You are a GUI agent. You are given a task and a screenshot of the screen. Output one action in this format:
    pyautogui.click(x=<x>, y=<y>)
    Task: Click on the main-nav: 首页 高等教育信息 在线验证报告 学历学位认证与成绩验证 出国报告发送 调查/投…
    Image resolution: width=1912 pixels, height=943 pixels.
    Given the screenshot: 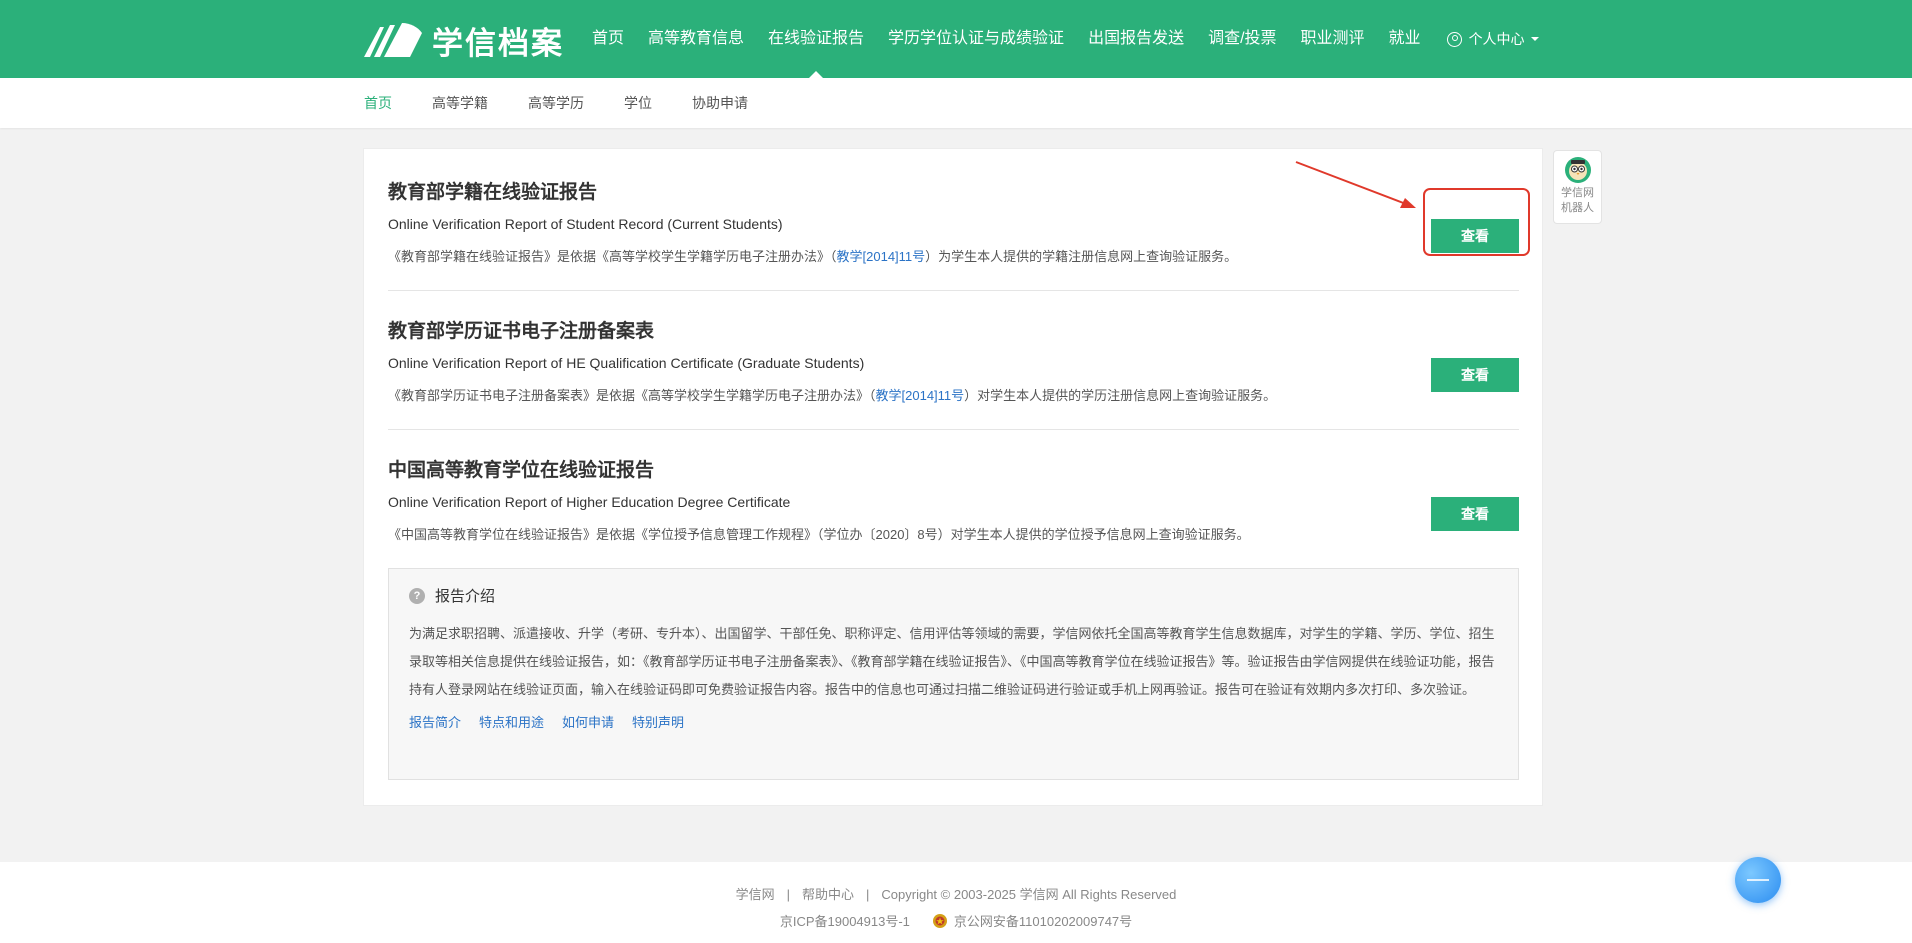 What is the action you would take?
    pyautogui.click(x=1059, y=39)
    